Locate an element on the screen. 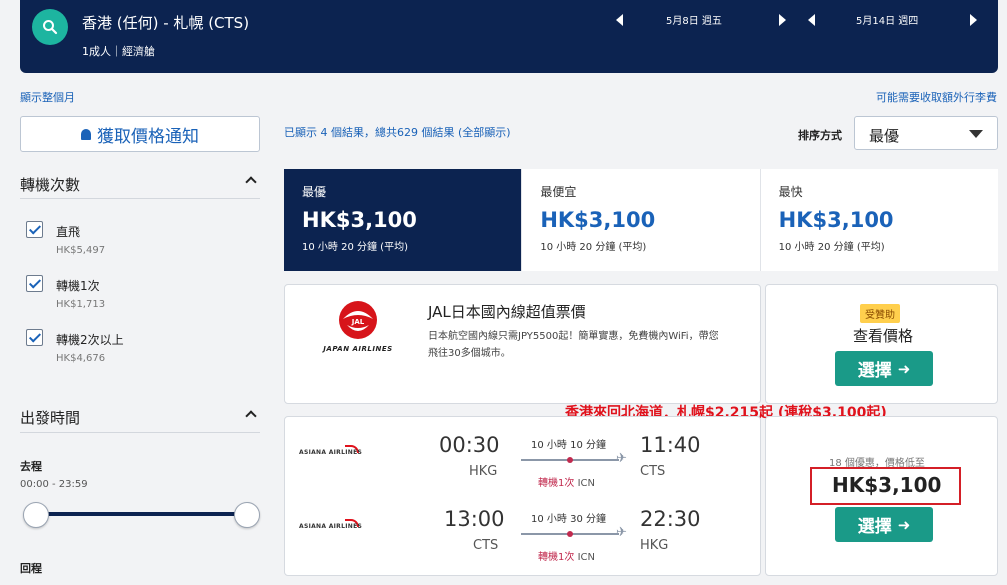 This screenshot has height=585, width=1007. outbound-slider-end-handle is located at coordinates (247, 515).